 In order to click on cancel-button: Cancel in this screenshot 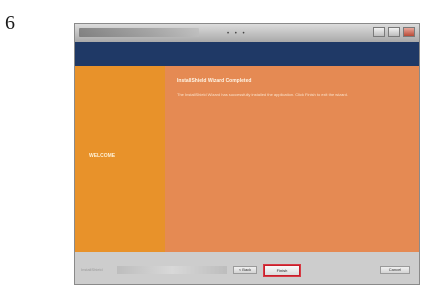, I will do `click(395, 270)`.